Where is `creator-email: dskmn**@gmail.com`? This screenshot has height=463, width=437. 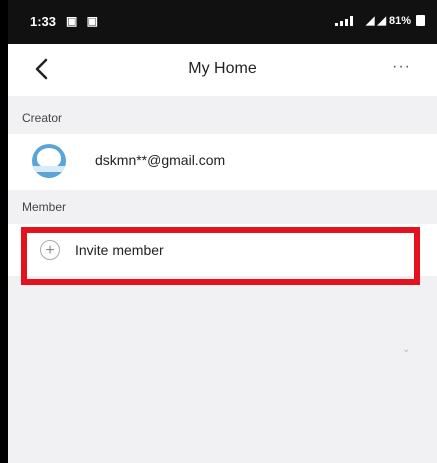
creator-email: dskmn**@gmail.com is located at coordinates (160, 160).